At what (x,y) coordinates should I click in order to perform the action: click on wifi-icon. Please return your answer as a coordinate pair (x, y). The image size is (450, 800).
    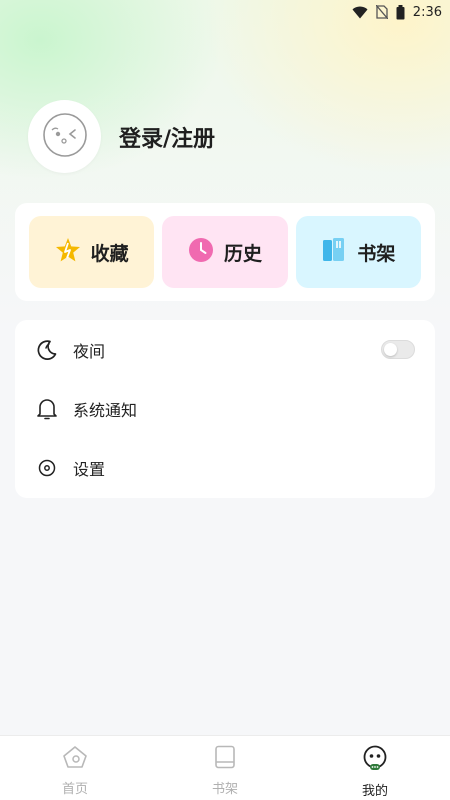
    Looking at the image, I should click on (360, 12).